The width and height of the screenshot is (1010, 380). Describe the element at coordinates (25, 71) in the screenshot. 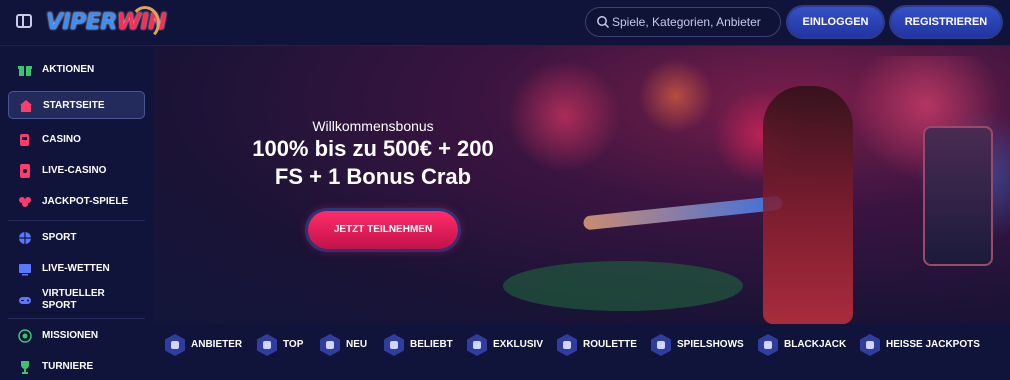

I see `gift-icon` at that location.